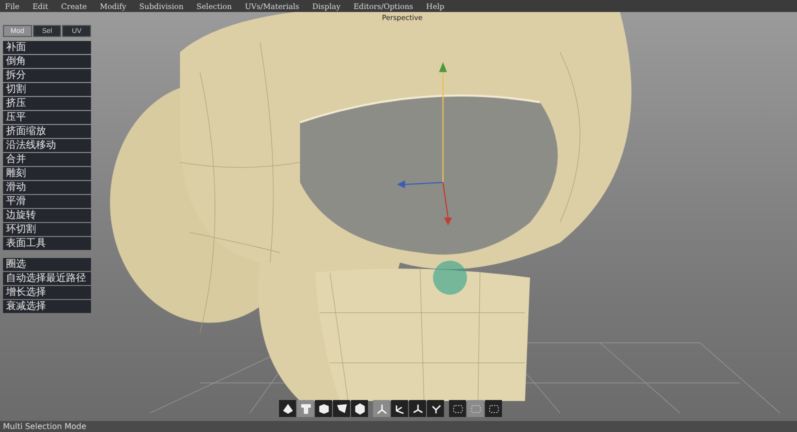 The height and width of the screenshot is (432, 797). I want to click on tool-button: 滑动, so click(47, 187).